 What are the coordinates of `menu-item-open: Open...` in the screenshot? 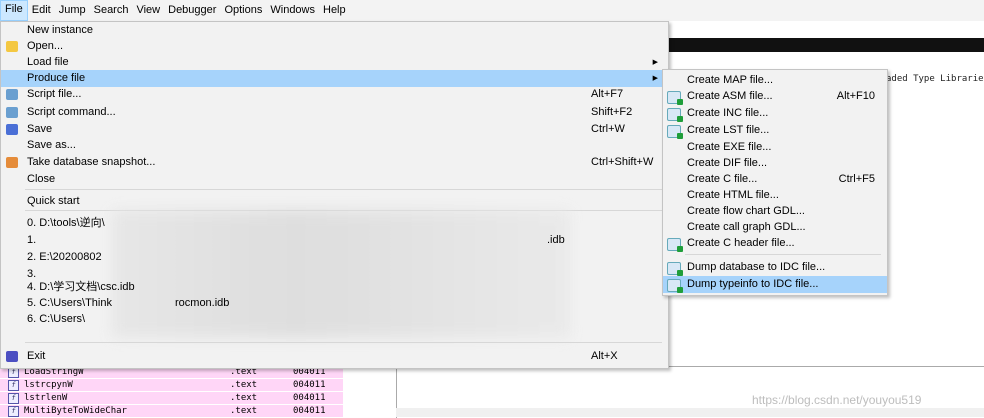 It's located at (334, 46).